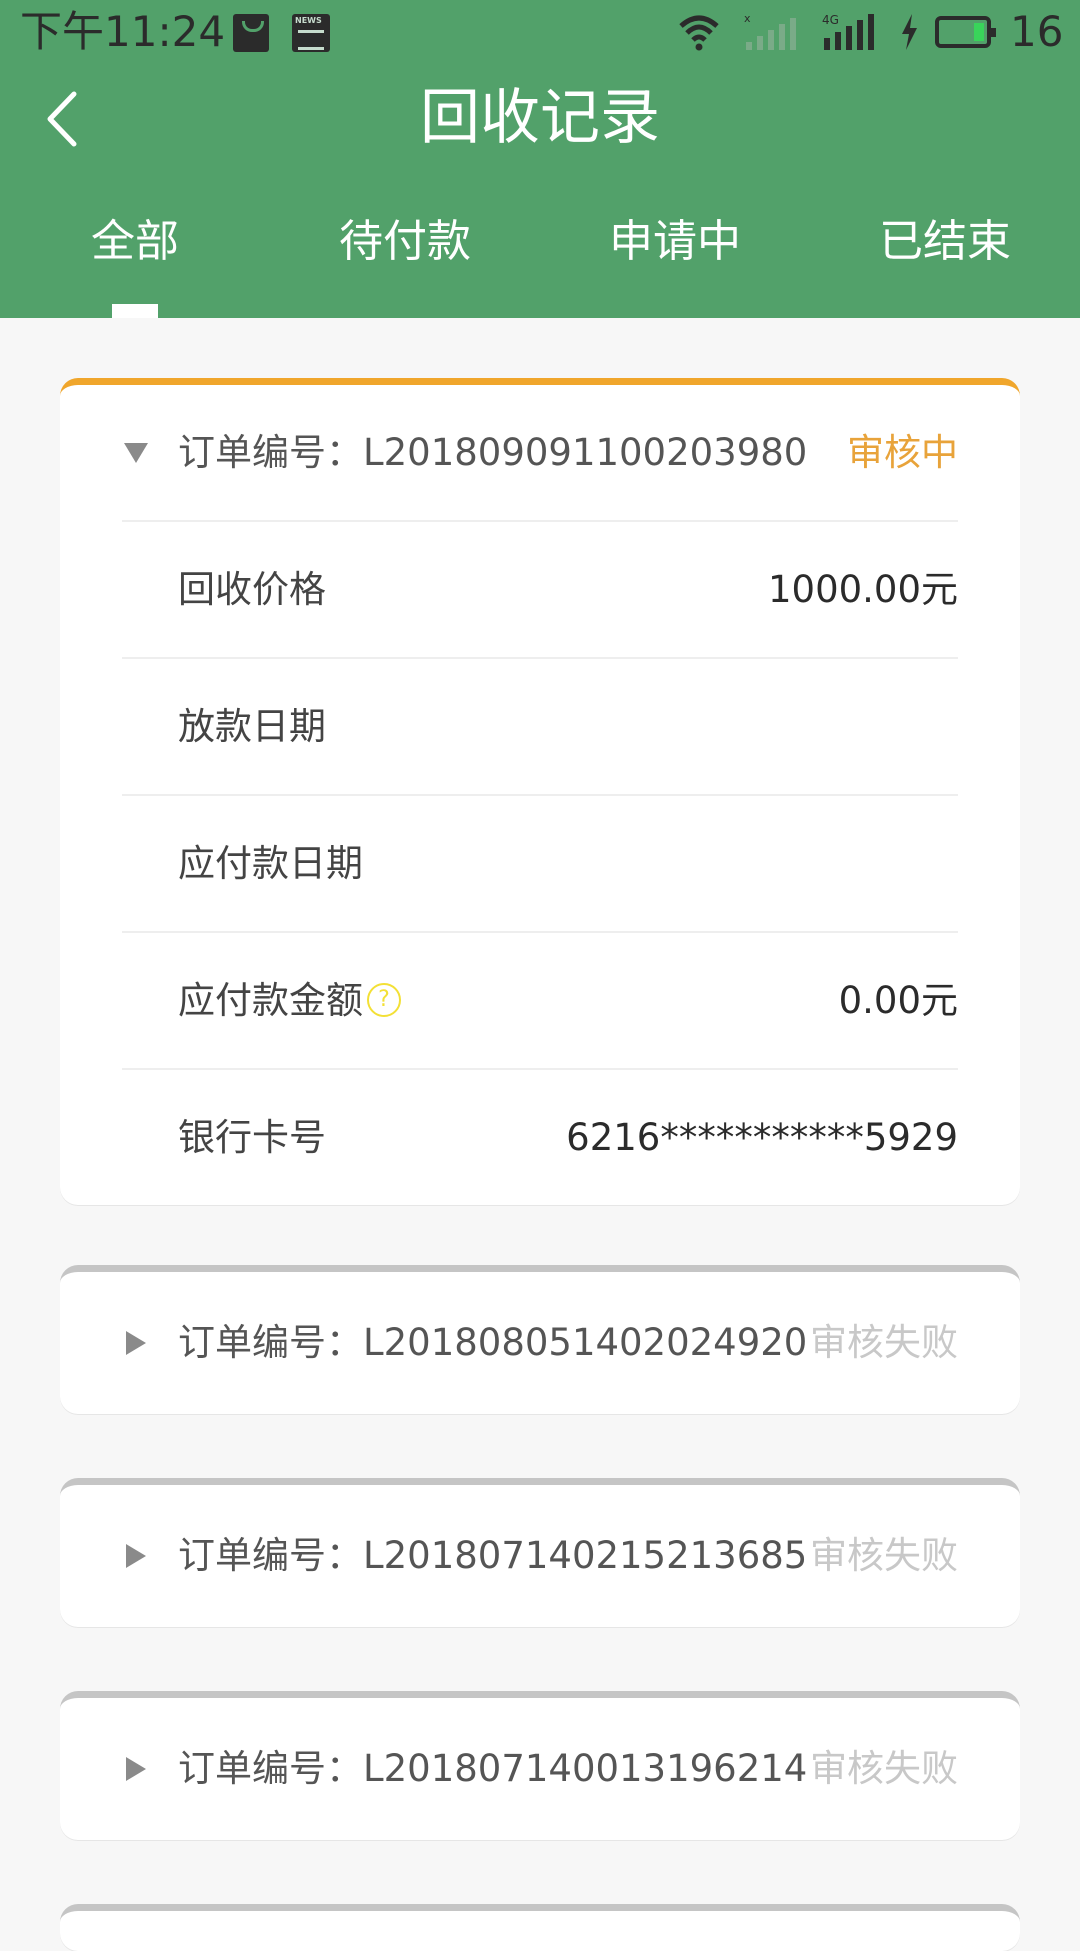 The width and height of the screenshot is (1080, 1951). I want to click on field-row: 应付款金额? 0.00元, so click(540, 1001).